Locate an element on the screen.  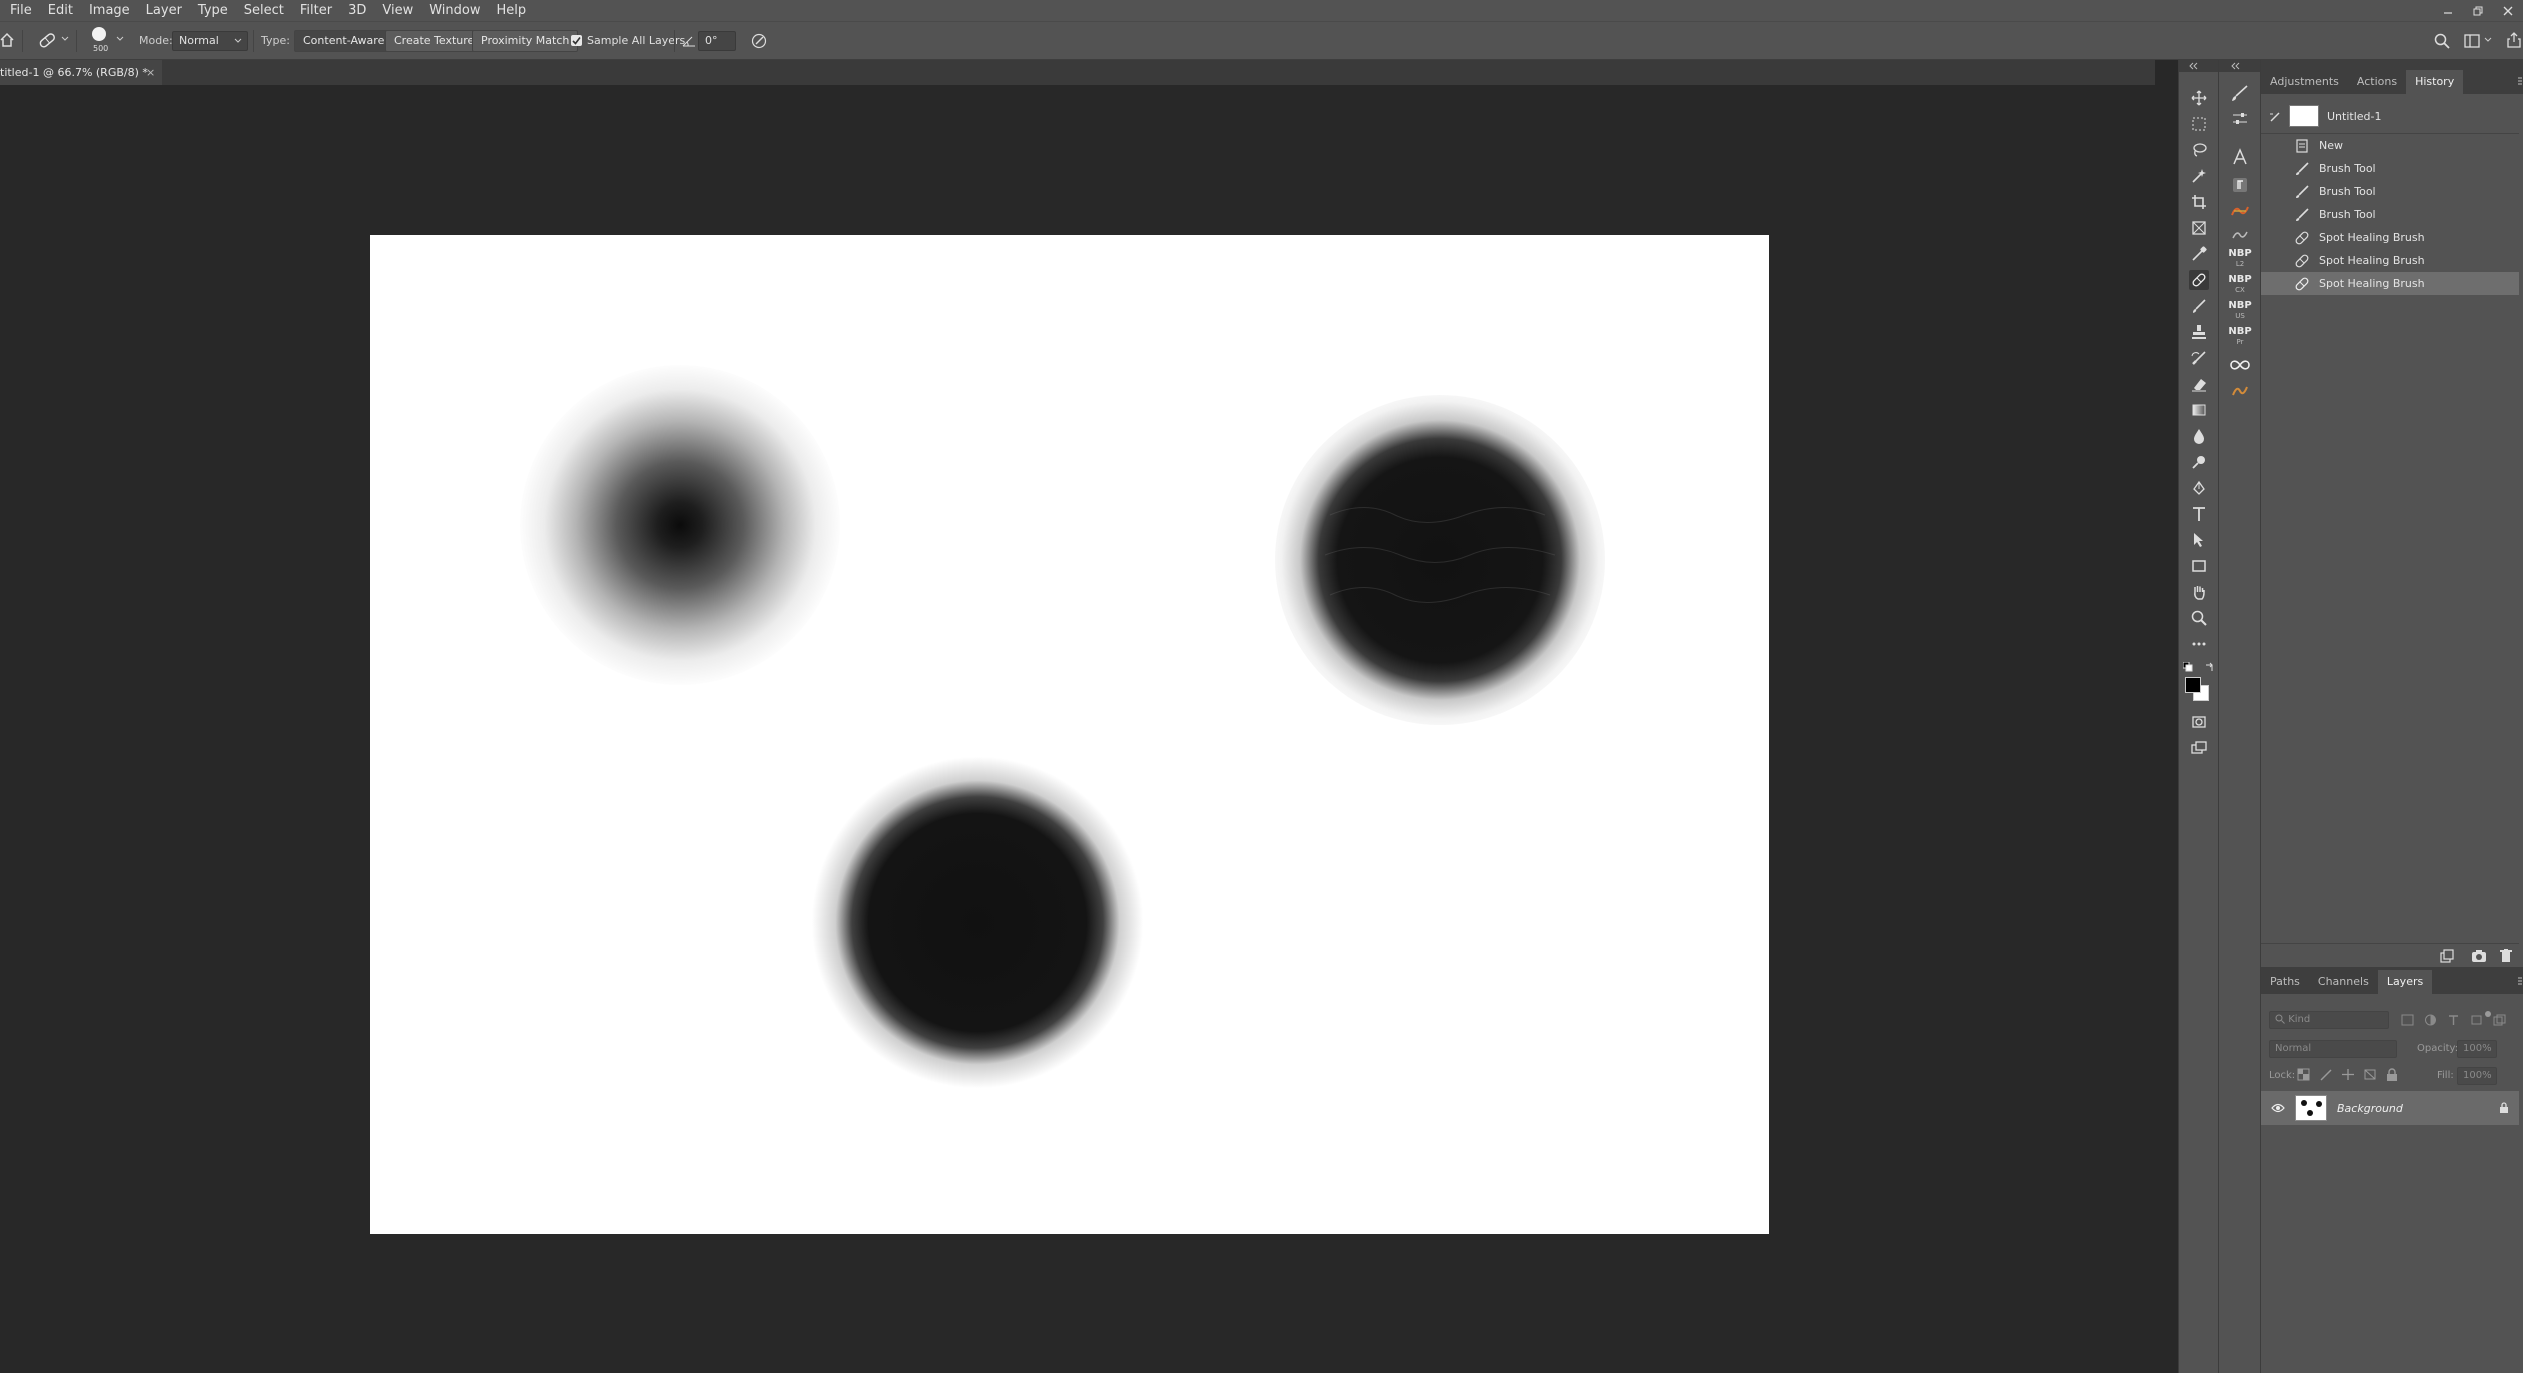
menu-3d: 3D is located at coordinates (357, 10).